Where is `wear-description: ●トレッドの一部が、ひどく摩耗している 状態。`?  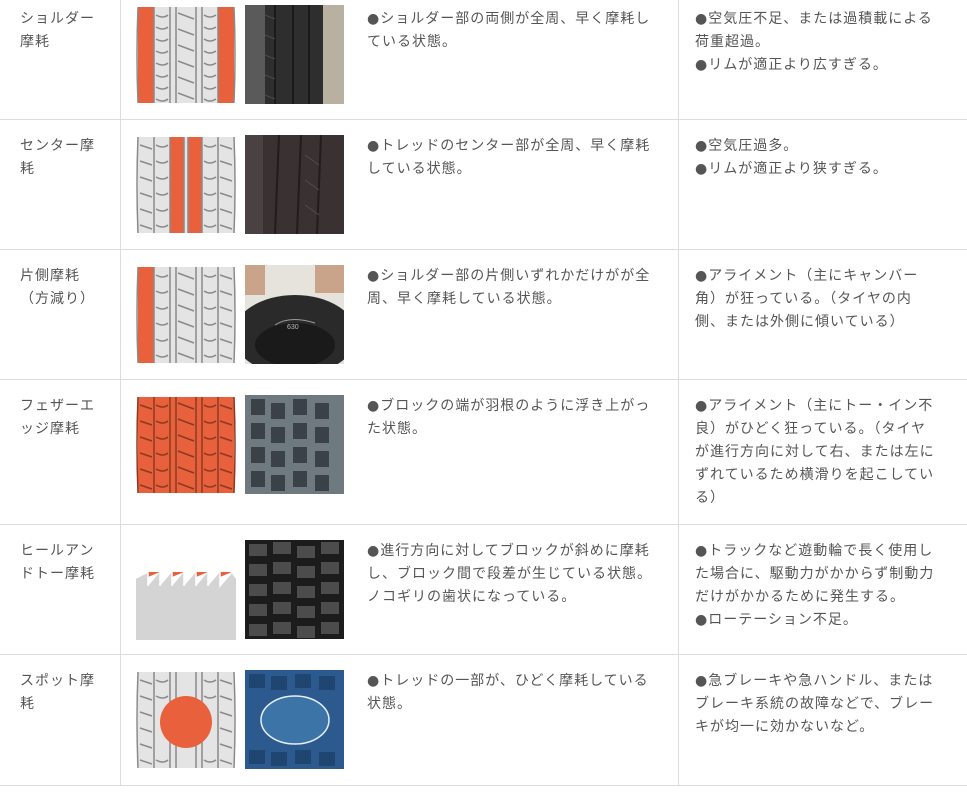
wear-description: ●トレッドの一部が、ひどく摩耗している 状態。 is located at coordinates (508, 692).